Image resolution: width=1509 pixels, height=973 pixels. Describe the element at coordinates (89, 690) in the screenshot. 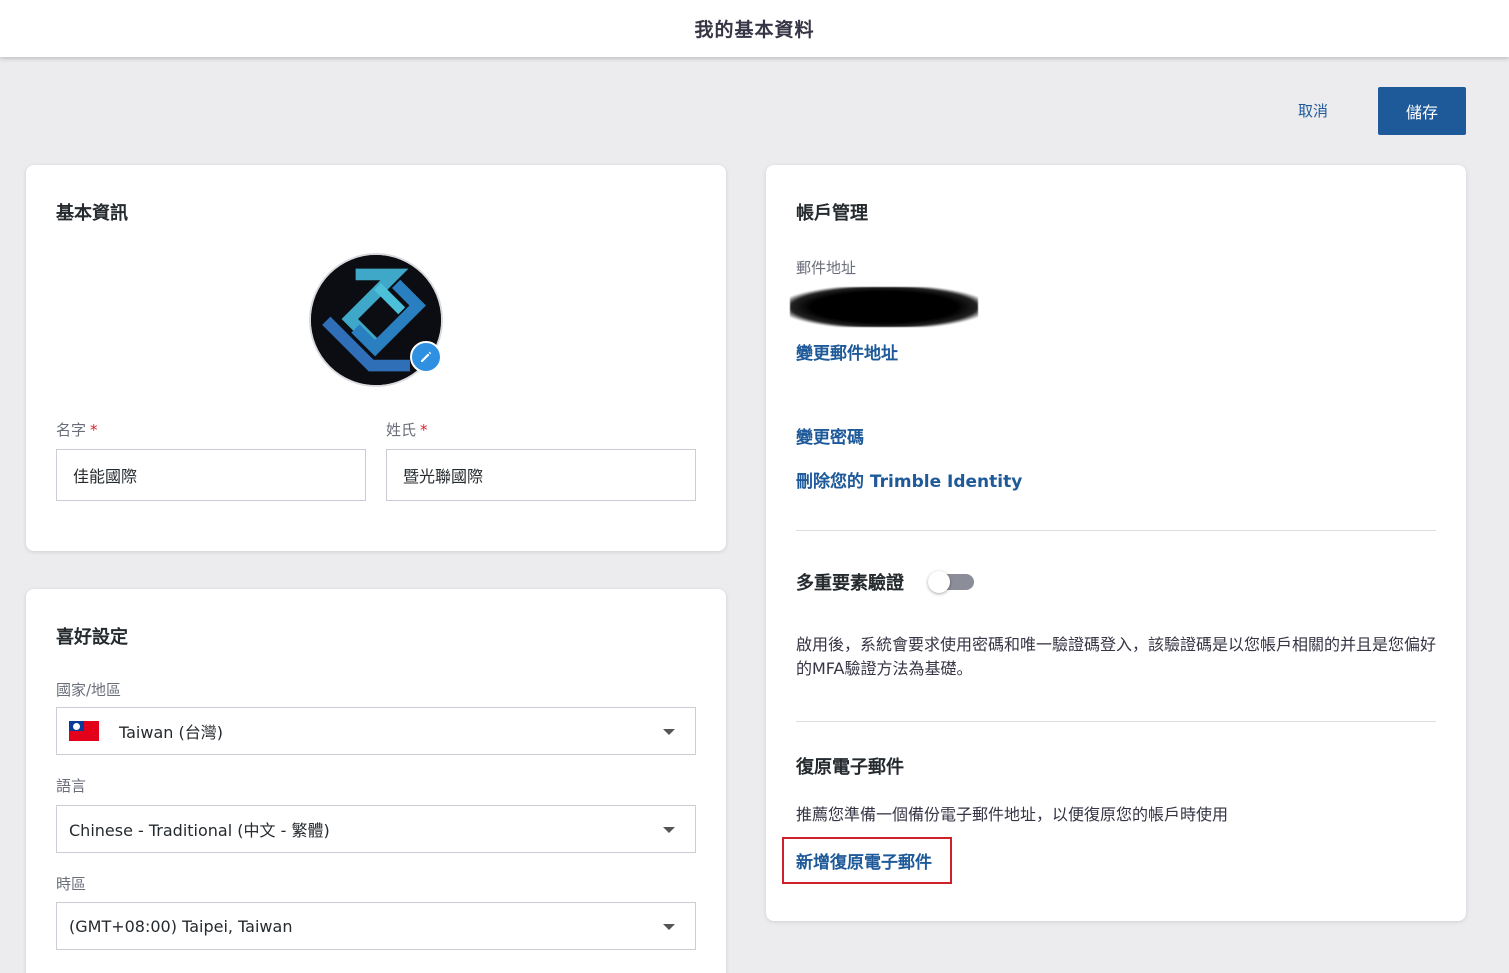

I see `country-label: 國家/地區` at that location.